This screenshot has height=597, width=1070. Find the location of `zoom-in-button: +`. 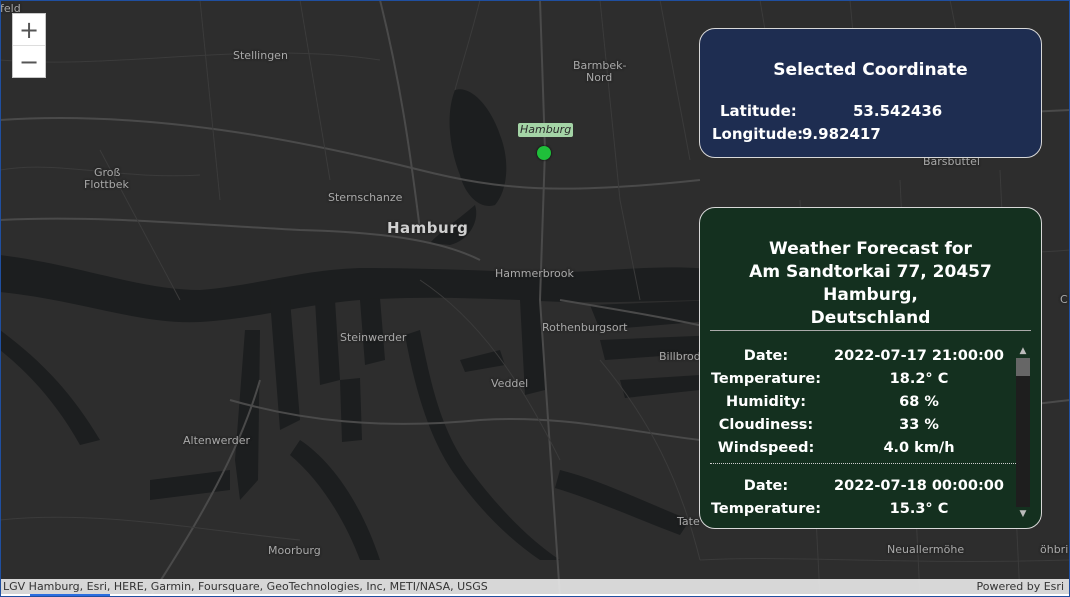

zoom-in-button: + is located at coordinates (29, 29).